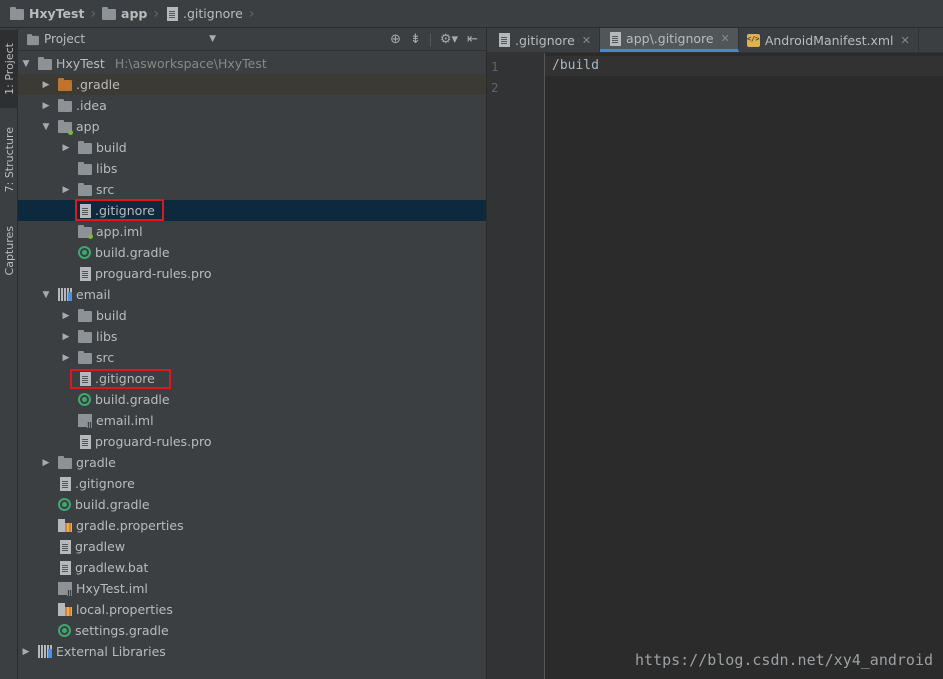 The height and width of the screenshot is (679, 943). I want to click on breadcrumb-label: app, so click(134, 13).